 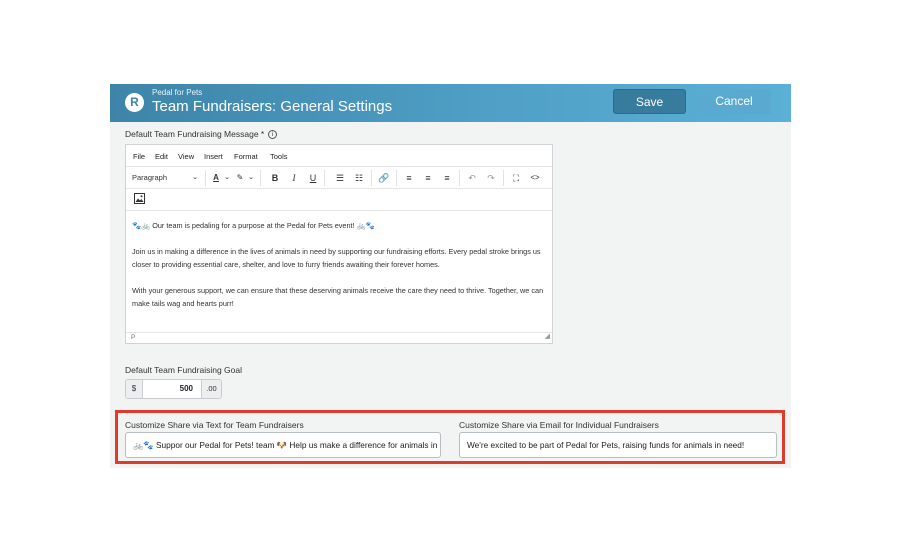 I want to click on editor-toolbar-row2, so click(x=339, y=200).